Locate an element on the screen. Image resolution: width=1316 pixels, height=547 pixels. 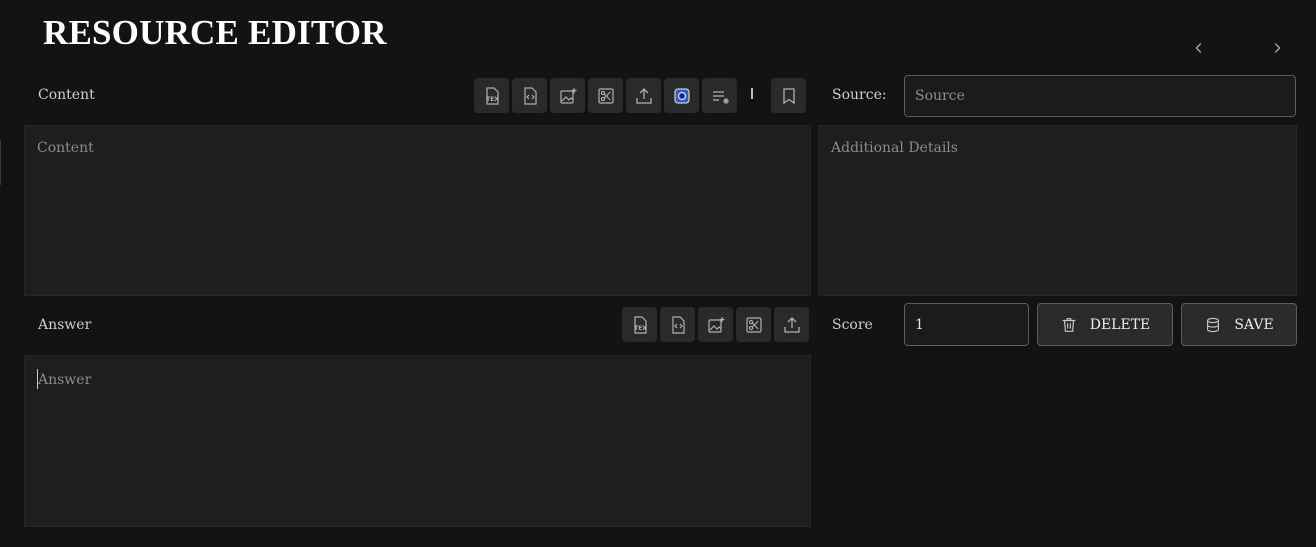
photo-blue-icon is located at coordinates (681, 95).